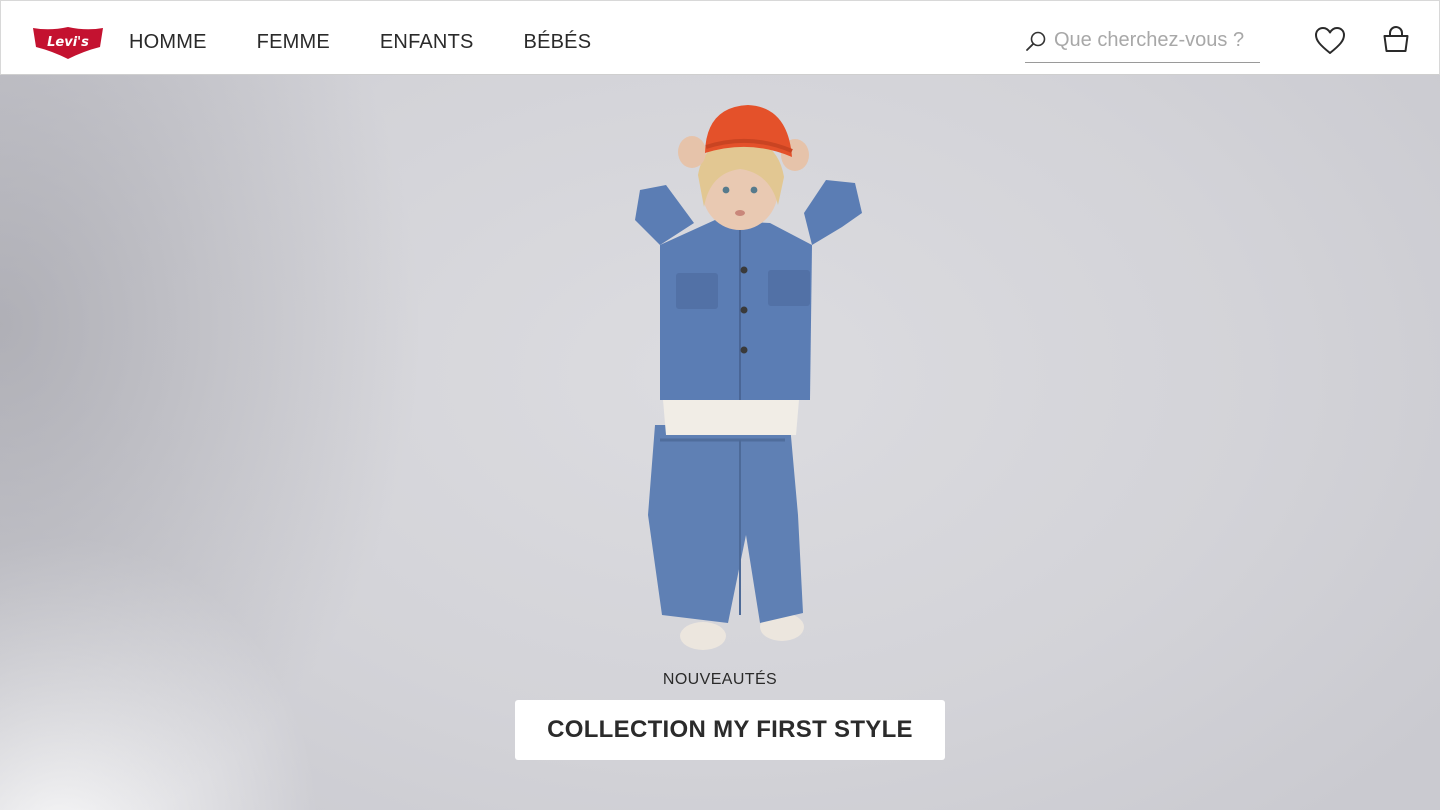  I want to click on hero-image-child-in-denim, so click(748, 377).